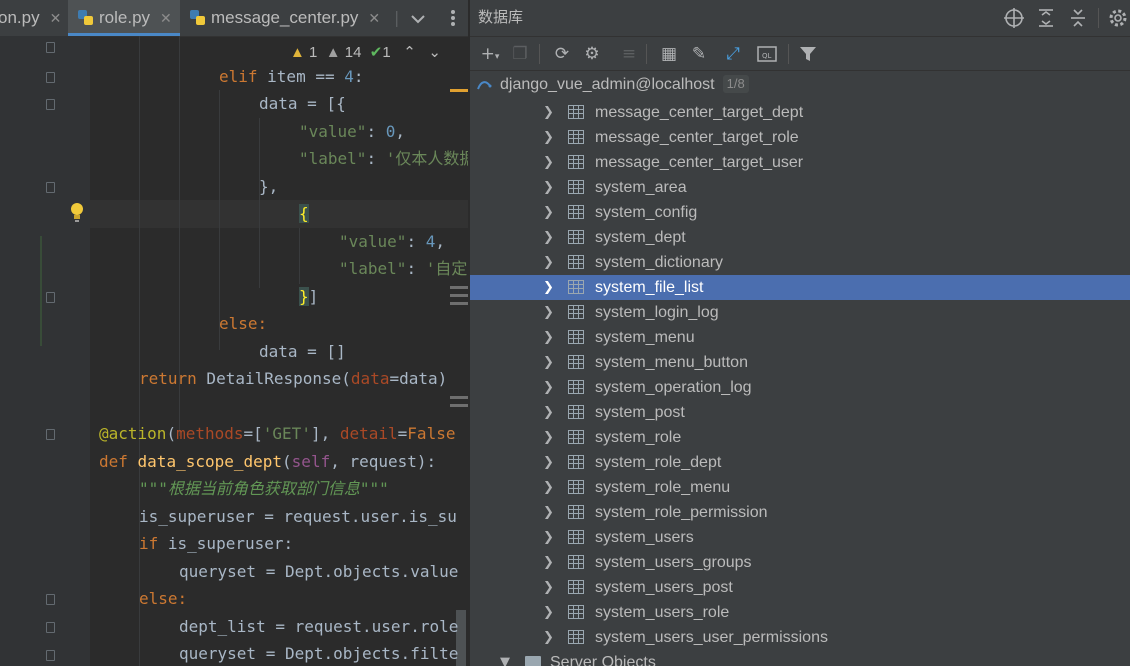  What do you see at coordinates (505, 658) in the screenshot?
I see `chevron-down-icon: ▼` at bounding box center [505, 658].